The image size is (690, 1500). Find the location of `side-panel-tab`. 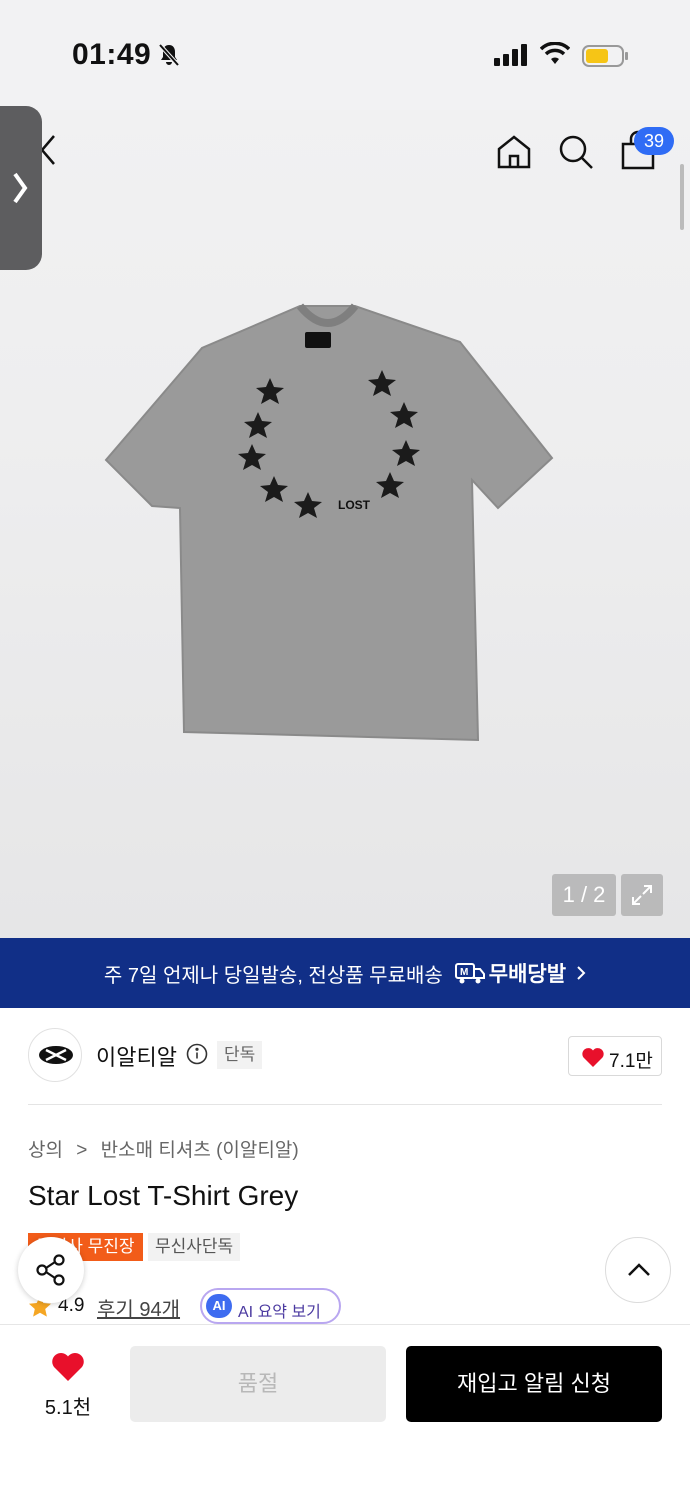

side-panel-tab is located at coordinates (21, 188).